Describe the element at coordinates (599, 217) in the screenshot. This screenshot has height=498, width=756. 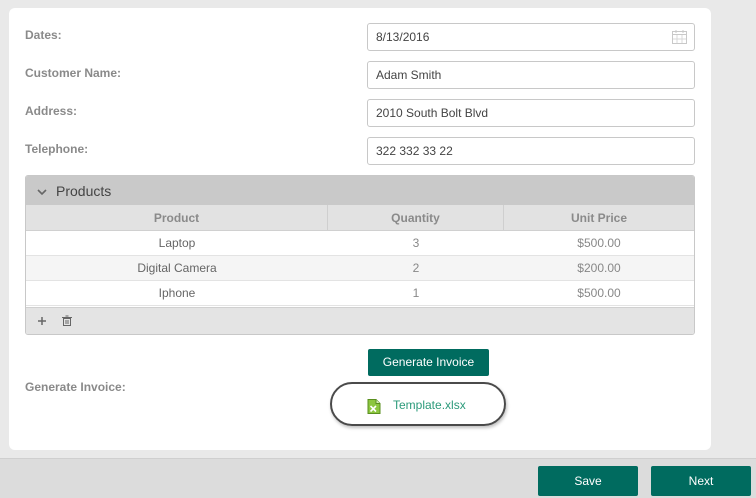
I see `column-header-unit-price: Unit Price` at that location.